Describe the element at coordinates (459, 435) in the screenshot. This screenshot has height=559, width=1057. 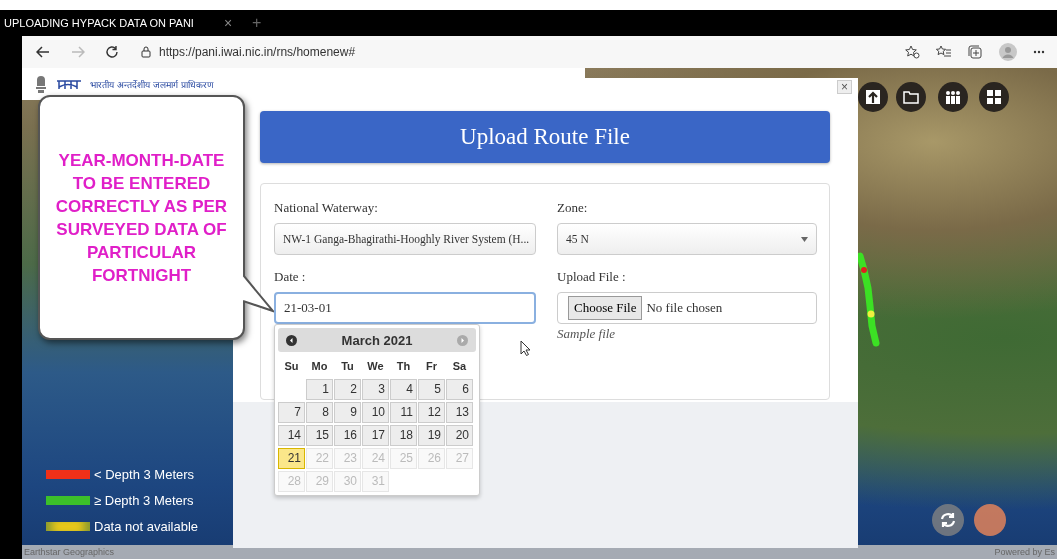
I see `calendar-day: 20` at that location.